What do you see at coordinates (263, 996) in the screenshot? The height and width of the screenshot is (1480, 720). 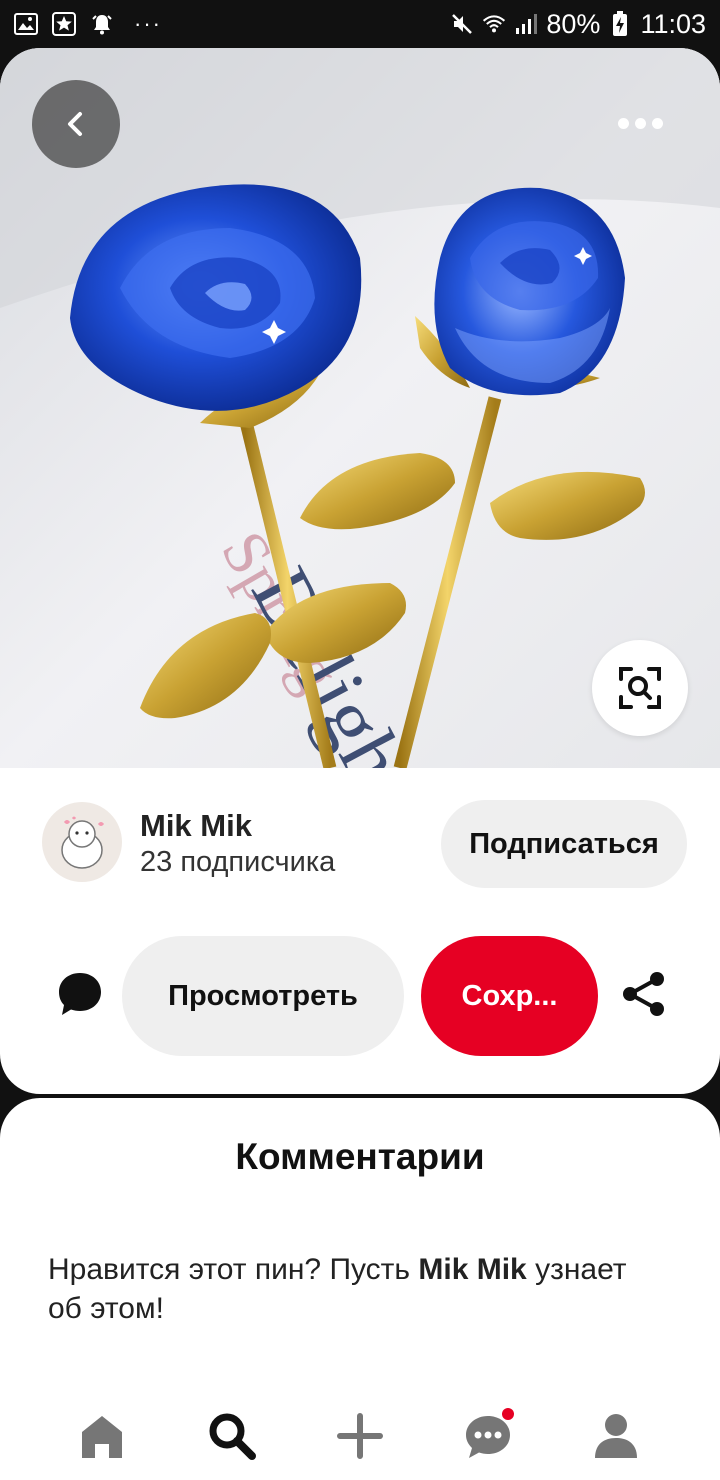 I see `view-button: Просмотреть` at bounding box center [263, 996].